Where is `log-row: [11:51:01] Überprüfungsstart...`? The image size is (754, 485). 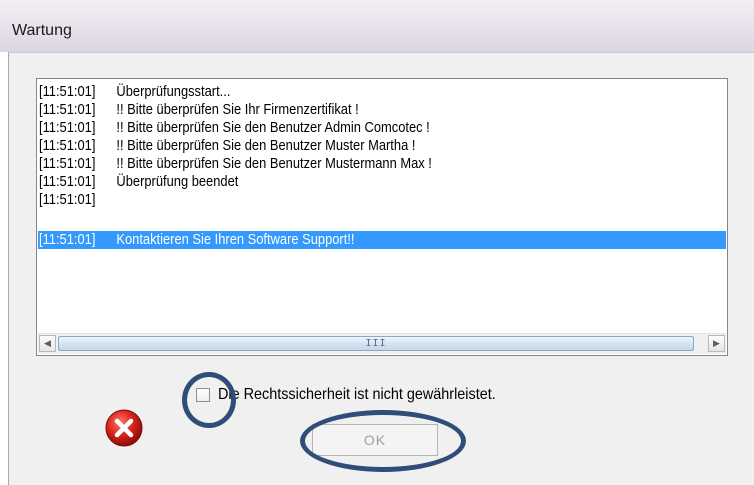 log-row: [11:51:01] Überprüfungsstart... is located at coordinates (134, 92).